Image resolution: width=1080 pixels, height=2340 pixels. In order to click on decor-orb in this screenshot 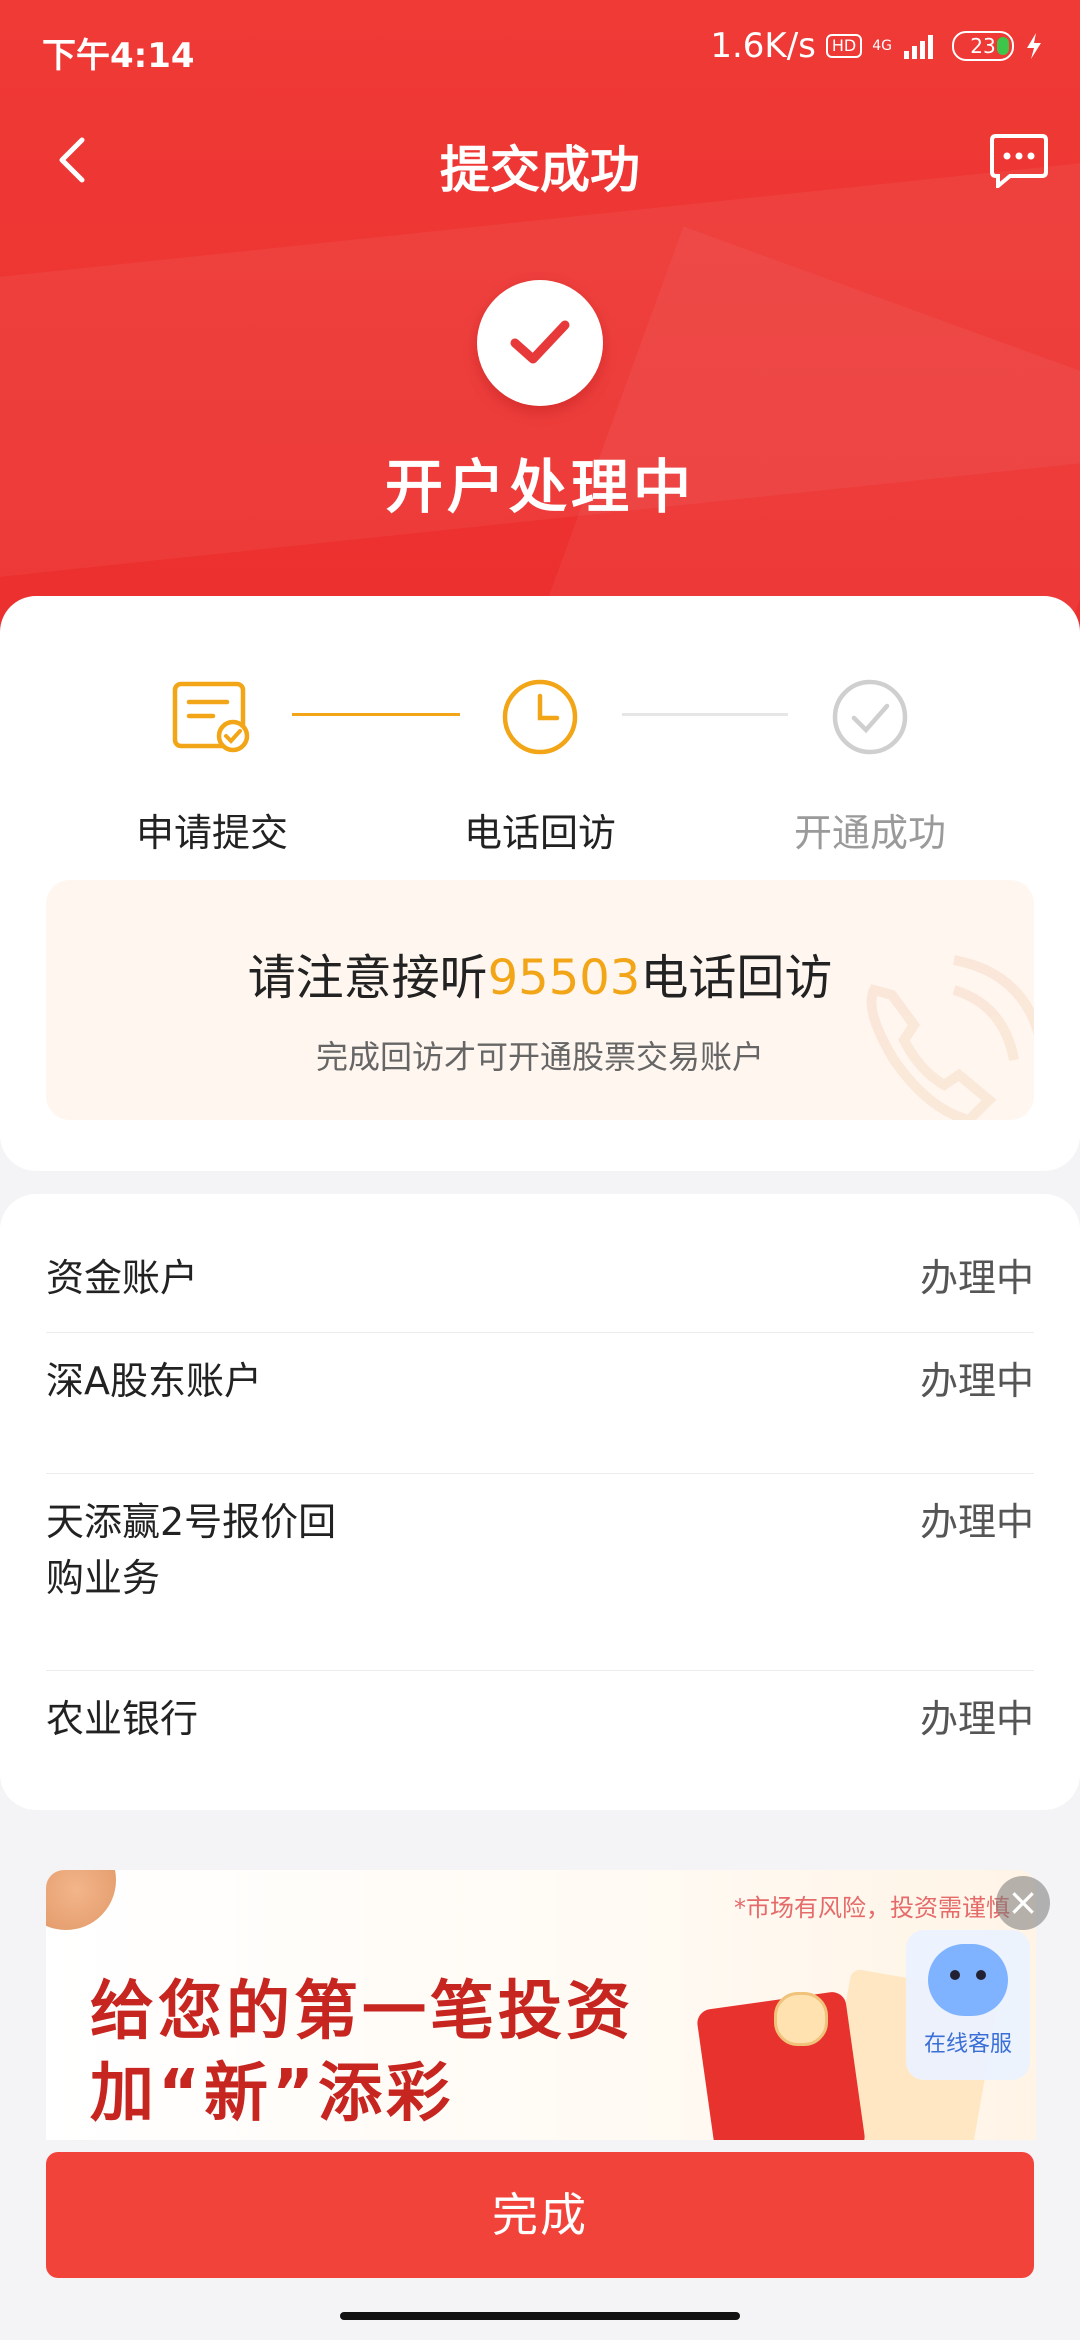, I will do `click(81, 1900)`.